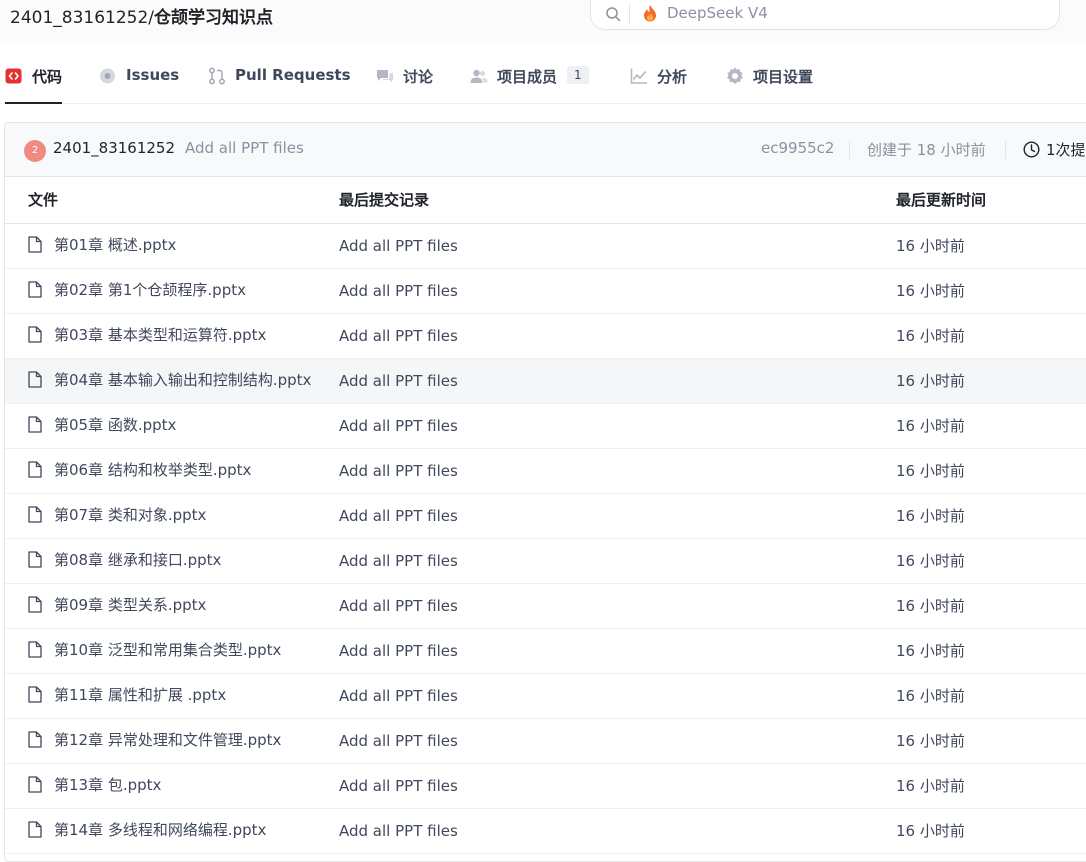  I want to click on file-link: 第07章 类和对象.pptx, so click(117, 514).